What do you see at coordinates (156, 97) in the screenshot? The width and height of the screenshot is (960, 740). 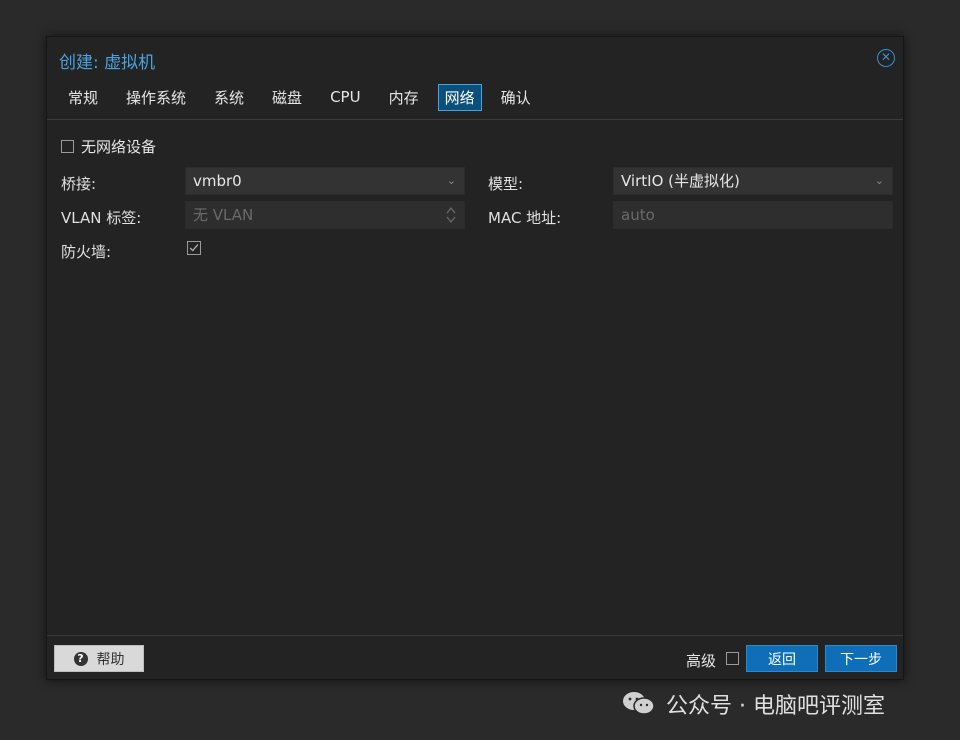 I see `tab-os: 操作系统` at bounding box center [156, 97].